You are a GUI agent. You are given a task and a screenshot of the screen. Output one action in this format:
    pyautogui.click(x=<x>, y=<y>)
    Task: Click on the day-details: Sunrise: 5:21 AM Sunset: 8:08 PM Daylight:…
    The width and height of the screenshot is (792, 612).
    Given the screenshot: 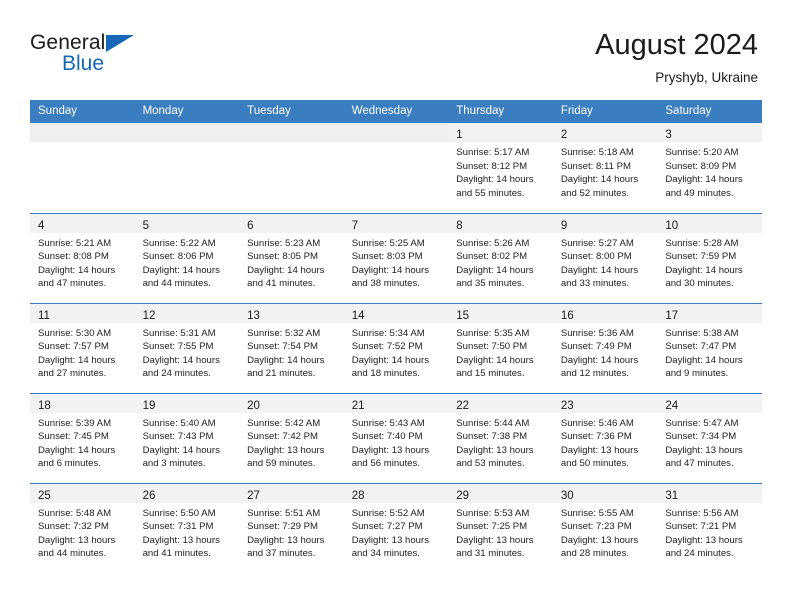 What is the action you would take?
    pyautogui.click(x=82, y=262)
    